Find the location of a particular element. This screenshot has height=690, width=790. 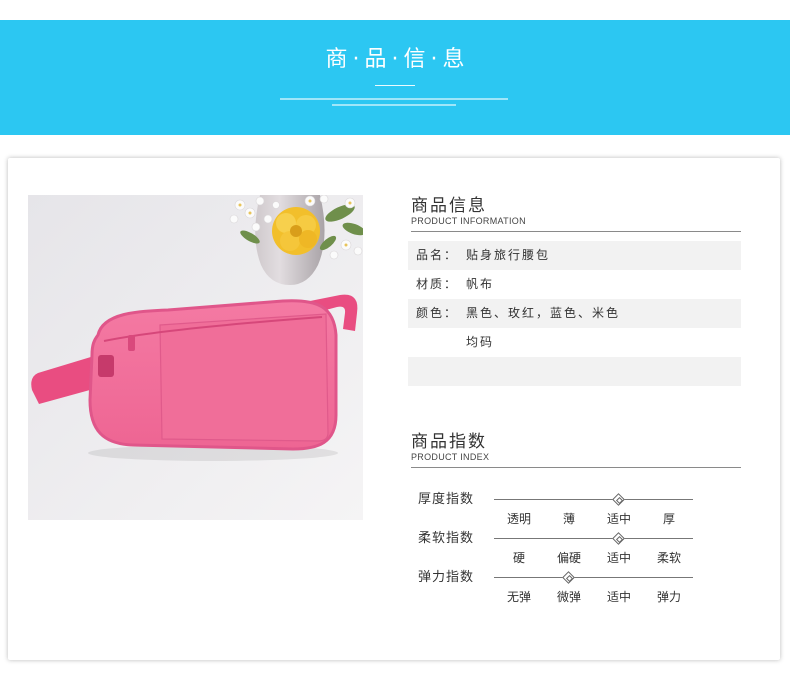

index-row-elasticity: 弹力指数 无弹 微弹 适中 弹力 is located at coordinates (558, 587).